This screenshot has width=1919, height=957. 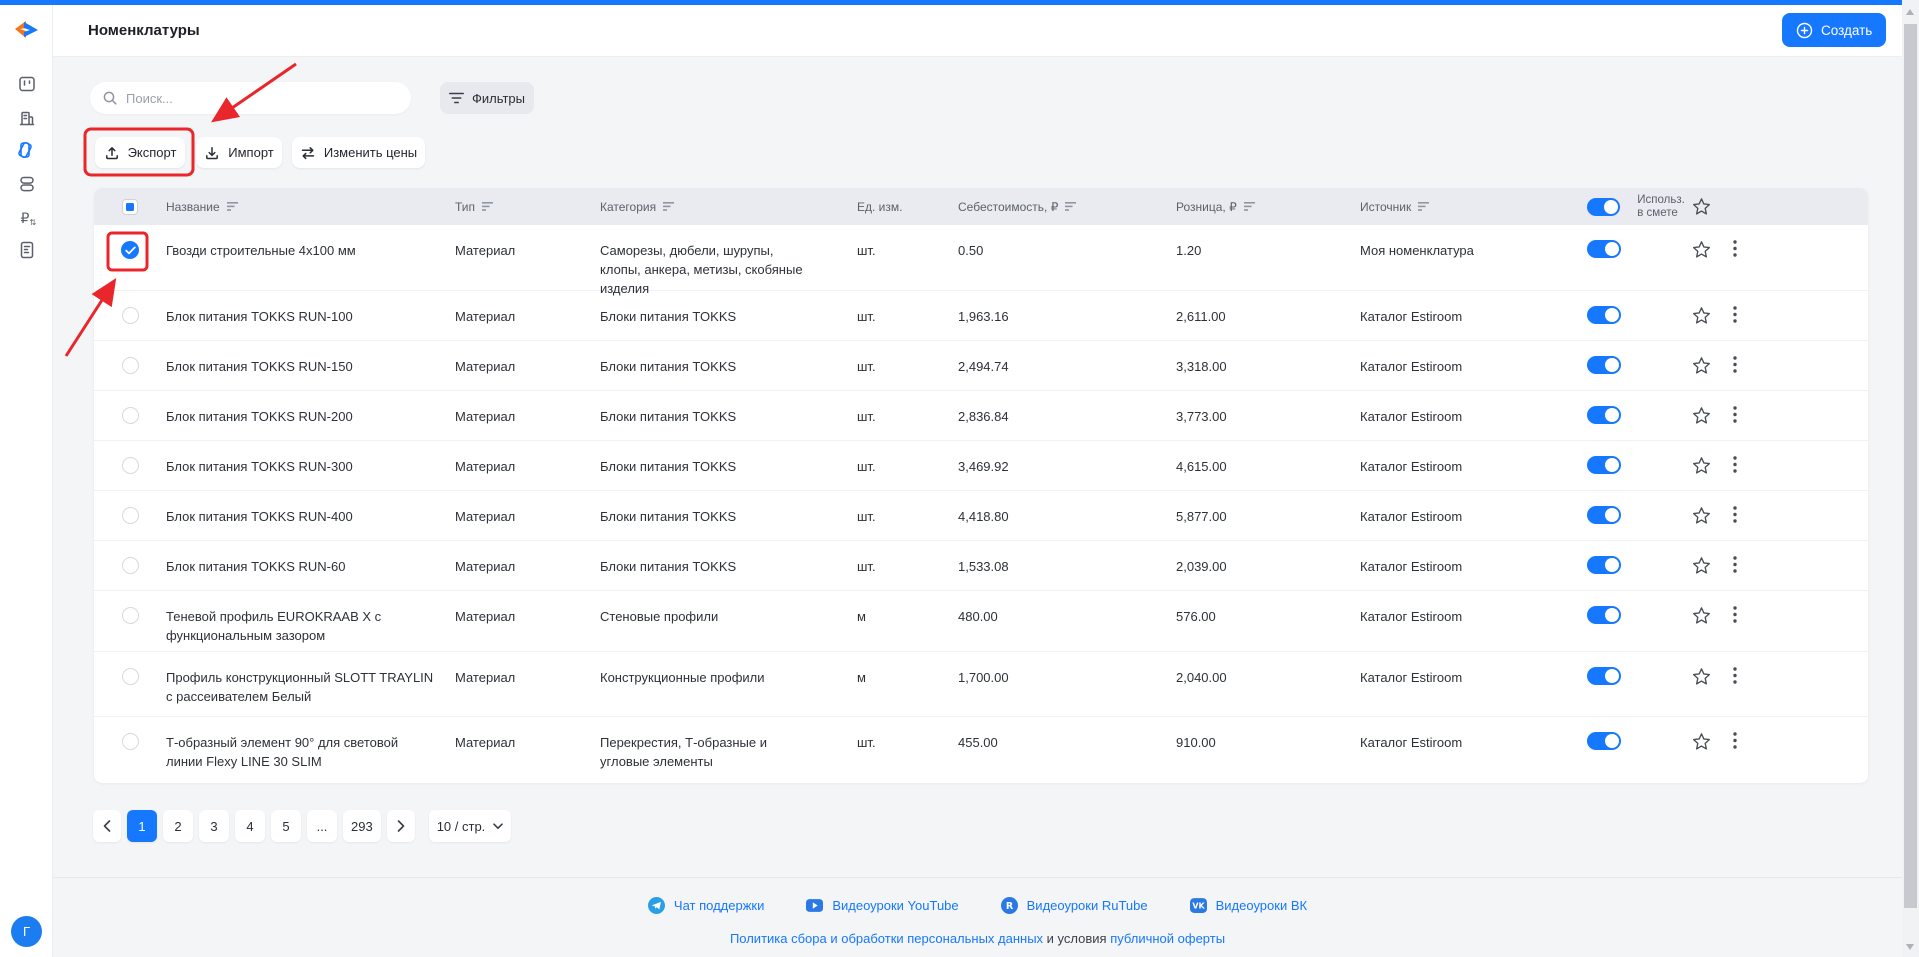 I want to click on page-button-1: 1, so click(x=142, y=826).